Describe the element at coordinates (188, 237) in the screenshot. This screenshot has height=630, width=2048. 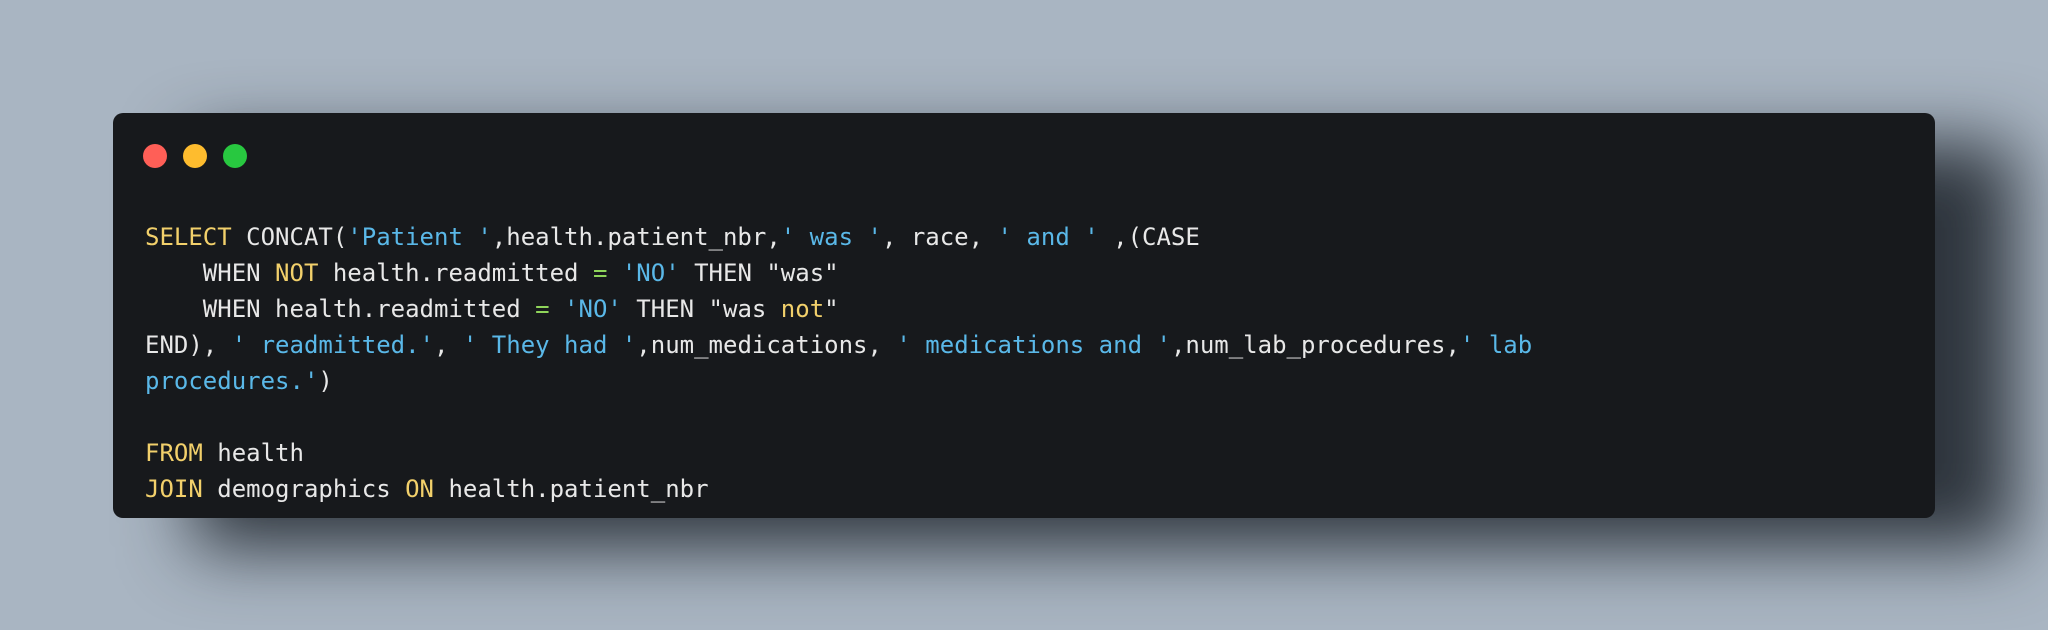
I see `keyword-token: SELECT` at that location.